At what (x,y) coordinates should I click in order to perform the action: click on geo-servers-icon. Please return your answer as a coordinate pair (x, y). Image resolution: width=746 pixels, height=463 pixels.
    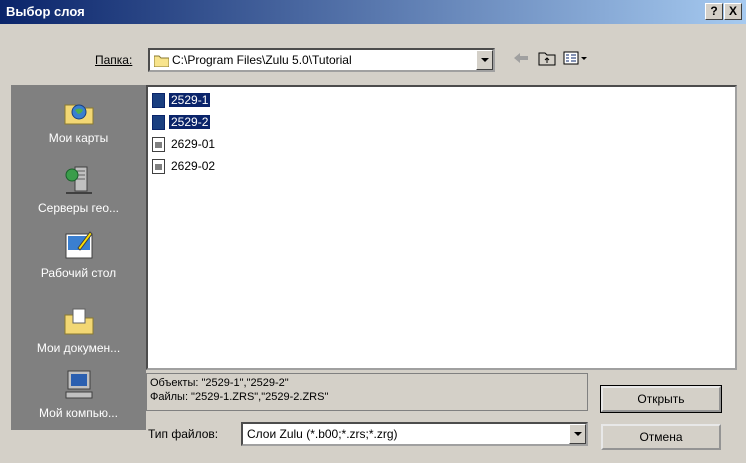
    Looking at the image, I should click on (78, 180).